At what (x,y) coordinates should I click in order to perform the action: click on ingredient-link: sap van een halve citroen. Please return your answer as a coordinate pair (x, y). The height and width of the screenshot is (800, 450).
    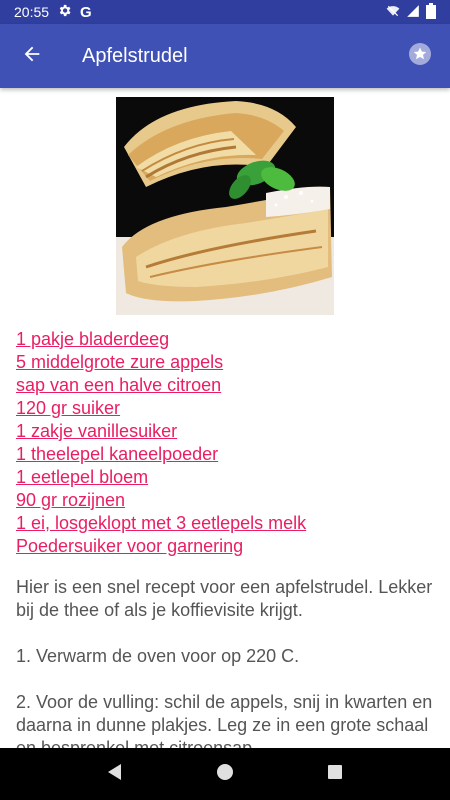
    Looking at the image, I should click on (226, 385).